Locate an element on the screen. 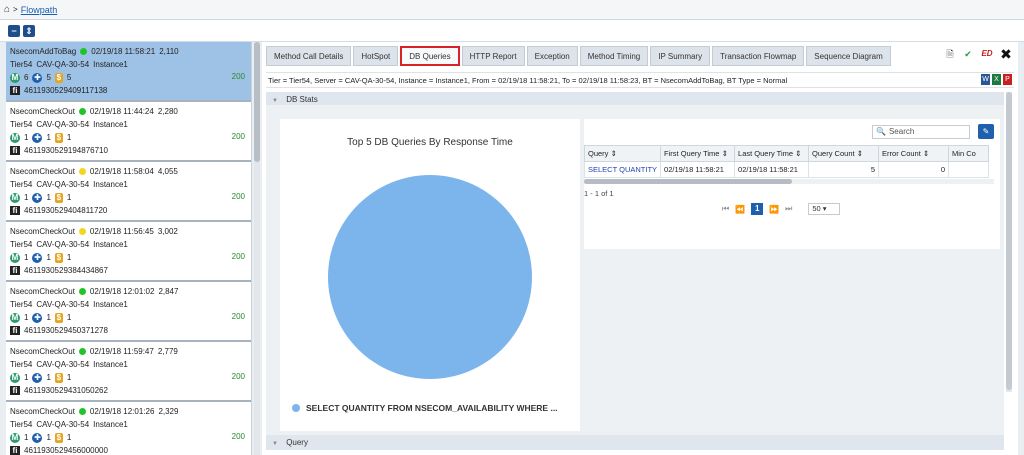 Image resolution: width=1024 pixels, height=455 pixels. last-page-icon: ⏭ is located at coordinates (788, 209).